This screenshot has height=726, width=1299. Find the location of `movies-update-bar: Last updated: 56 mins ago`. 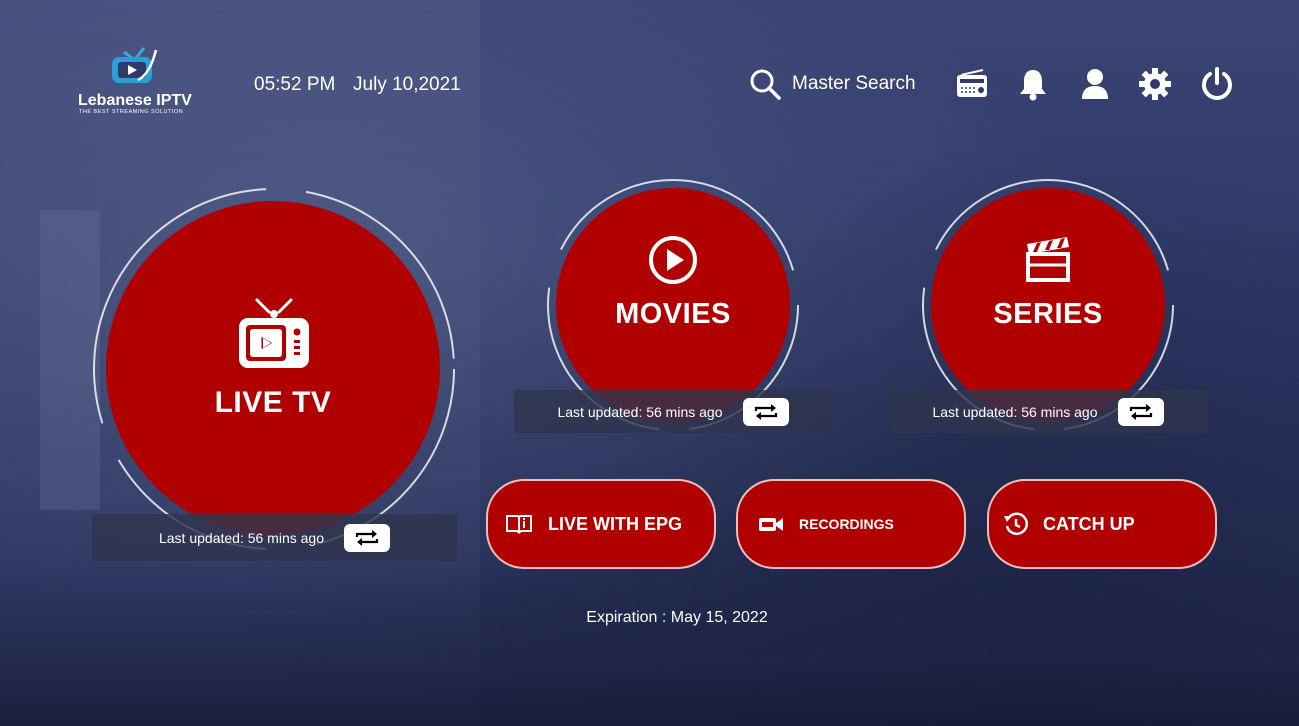

movies-update-bar: Last updated: 56 mins ago is located at coordinates (673, 411).